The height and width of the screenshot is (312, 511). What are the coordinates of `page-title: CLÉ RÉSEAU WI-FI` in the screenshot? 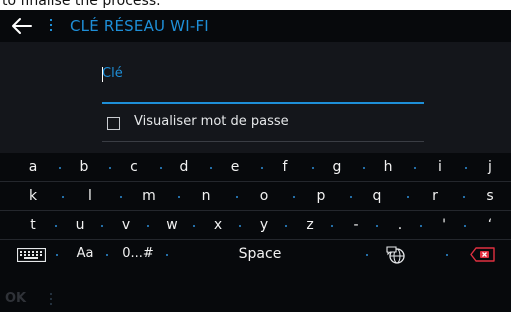 It's located at (139, 26).